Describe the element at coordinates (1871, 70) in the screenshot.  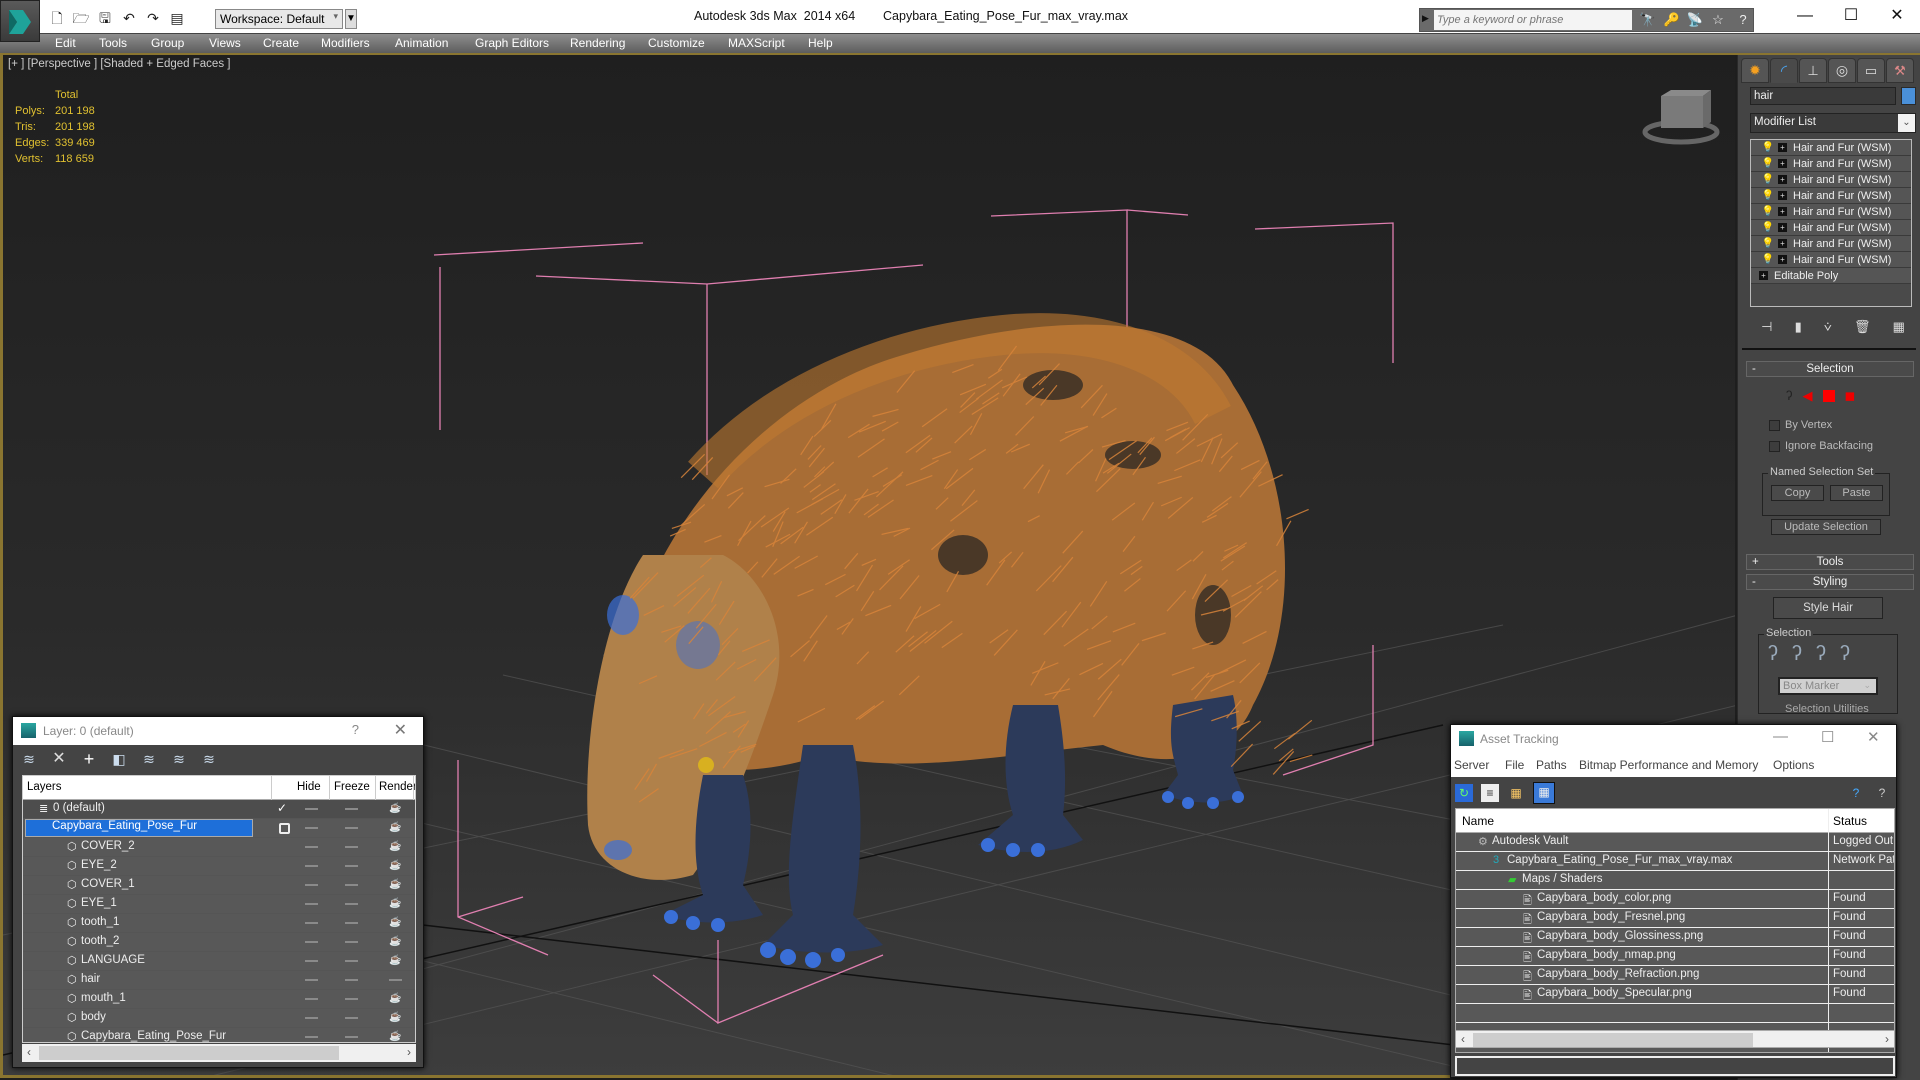
I see `tab-display: ▭` at that location.